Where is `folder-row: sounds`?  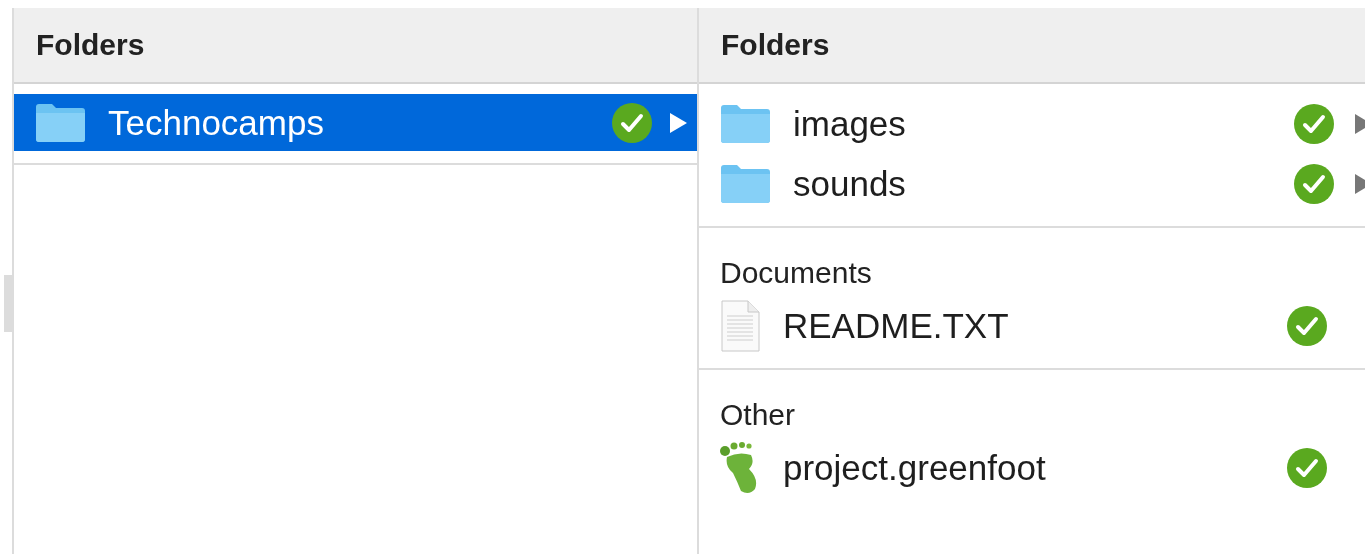
folder-row: sounds is located at coordinates (1032, 184).